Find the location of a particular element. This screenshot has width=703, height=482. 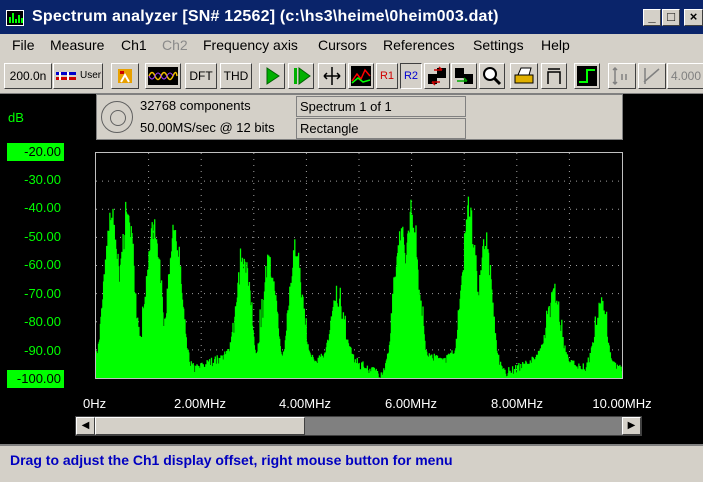

probe-icon is located at coordinates (125, 76).